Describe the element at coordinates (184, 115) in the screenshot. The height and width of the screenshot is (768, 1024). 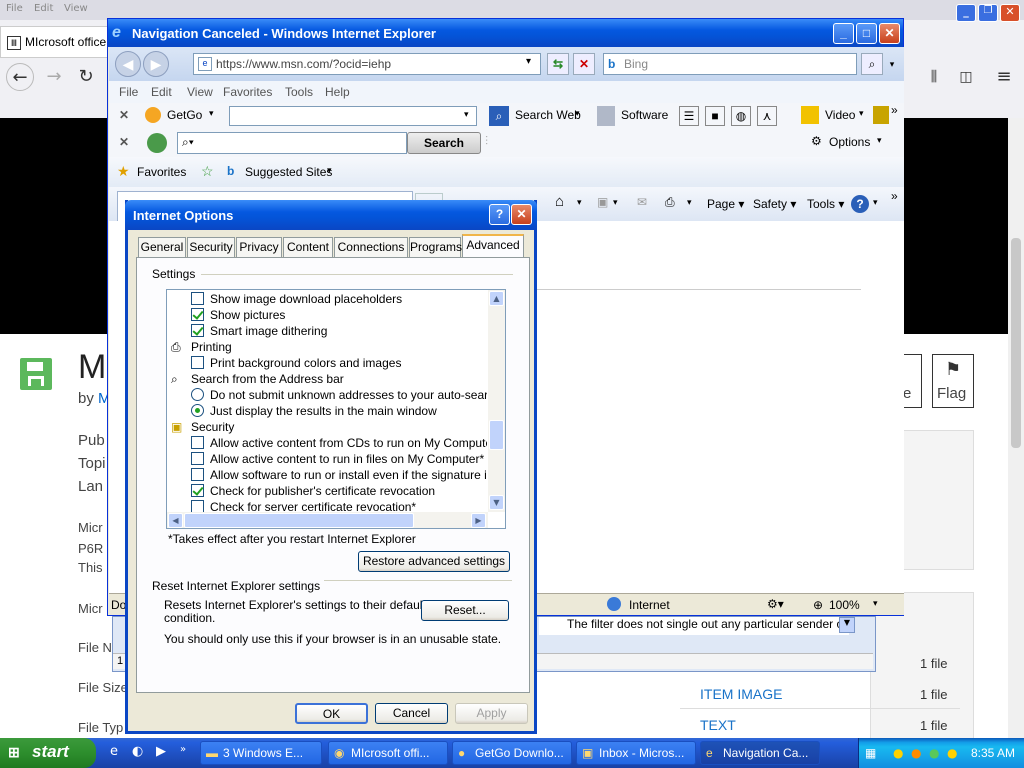
I see `getgo-label: GetGo` at that location.